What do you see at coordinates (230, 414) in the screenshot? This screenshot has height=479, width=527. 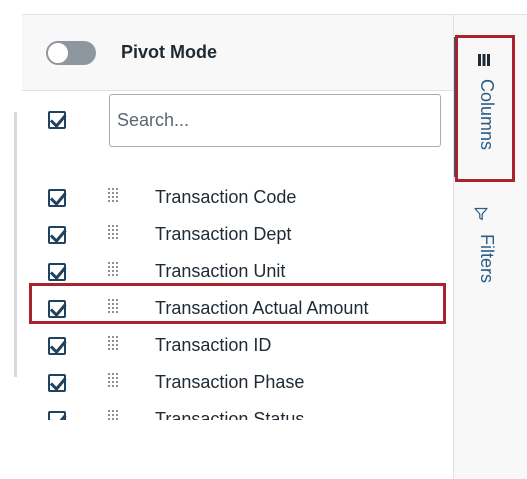 I see `column-label: Transaction Status` at bounding box center [230, 414].